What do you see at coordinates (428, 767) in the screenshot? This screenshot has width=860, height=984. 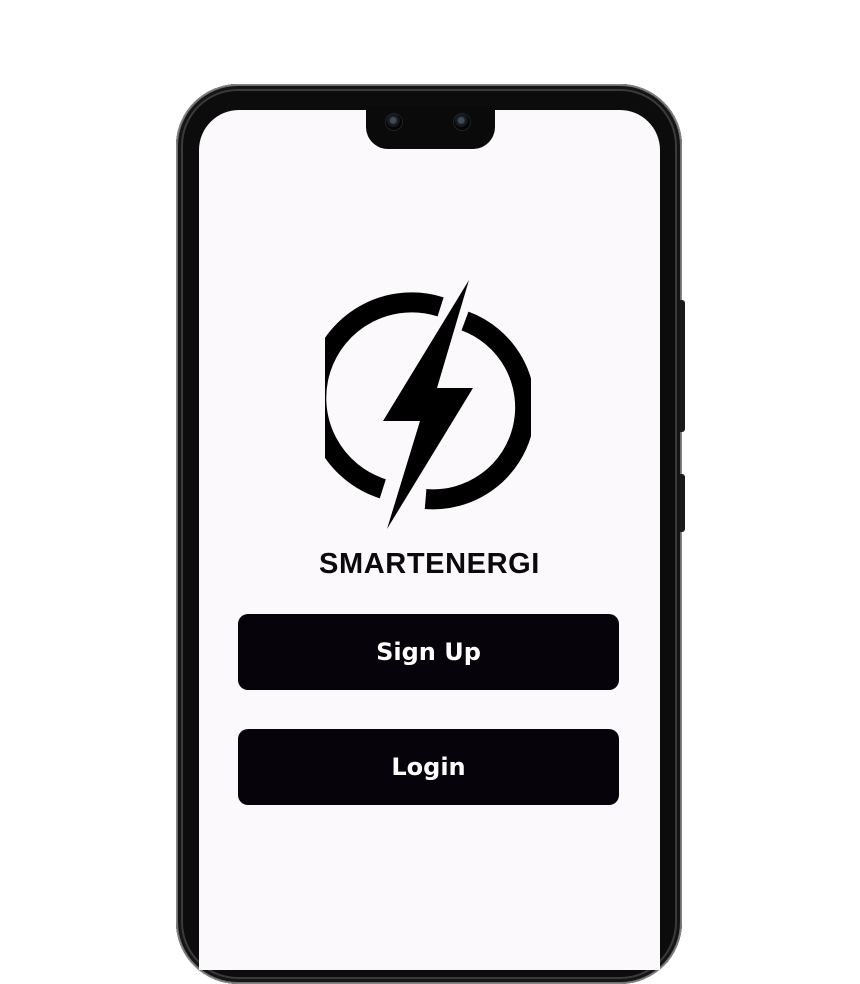 I see `login-button: Login` at bounding box center [428, 767].